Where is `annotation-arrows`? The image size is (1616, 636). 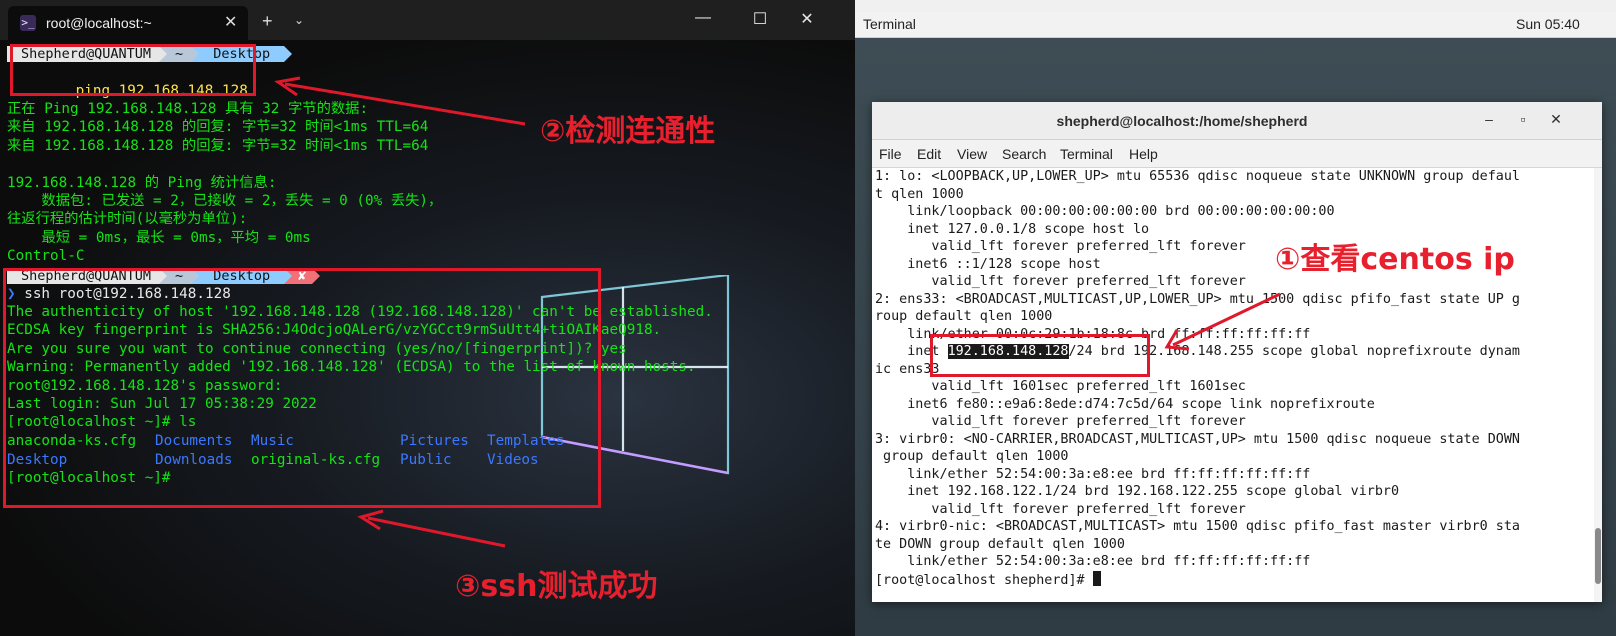
annotation-arrows is located at coordinates (400, 312).